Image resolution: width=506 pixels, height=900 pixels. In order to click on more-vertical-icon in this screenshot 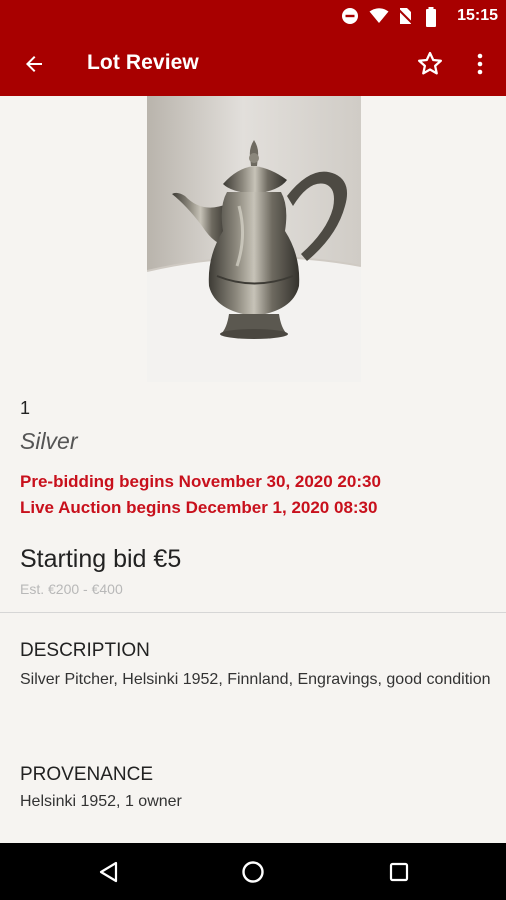, I will do `click(480, 64)`.